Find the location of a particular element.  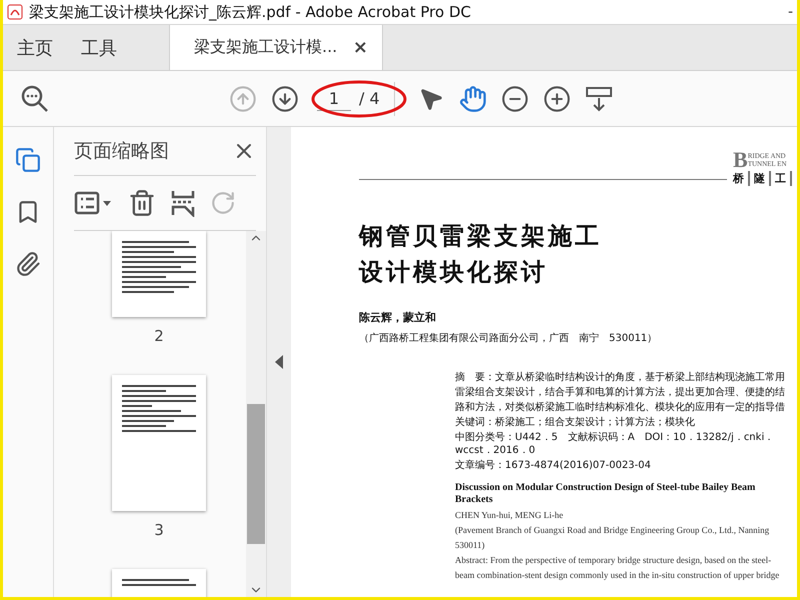

english-affiliation: 530011) is located at coordinates (470, 545).